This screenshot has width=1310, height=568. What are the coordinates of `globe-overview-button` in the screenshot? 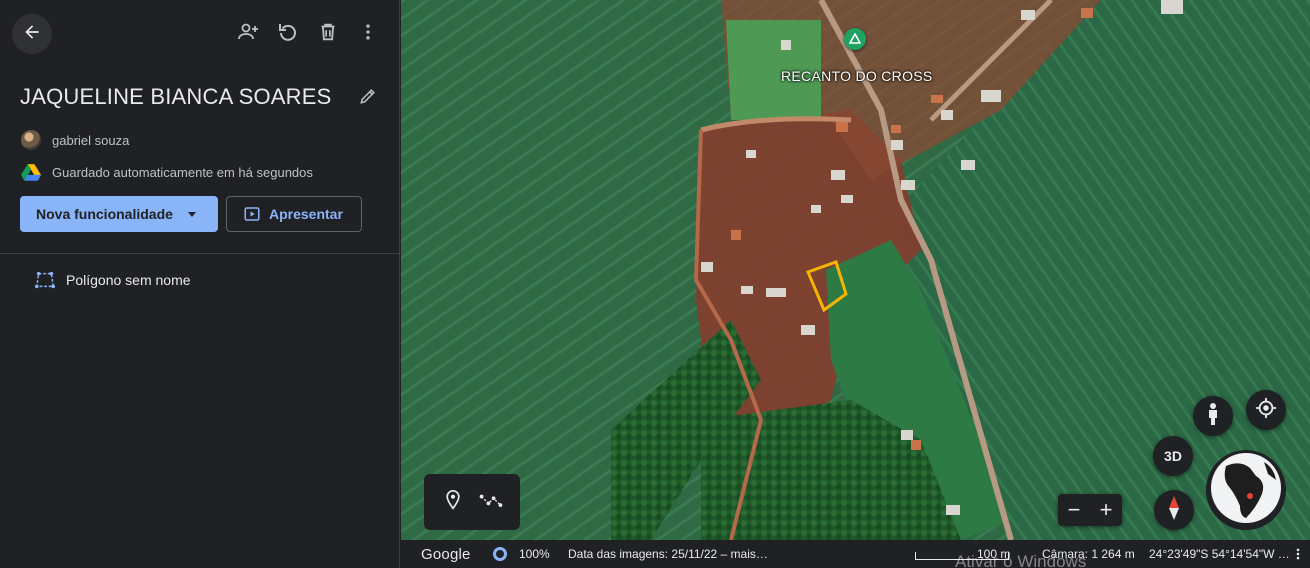 It's located at (1246, 490).